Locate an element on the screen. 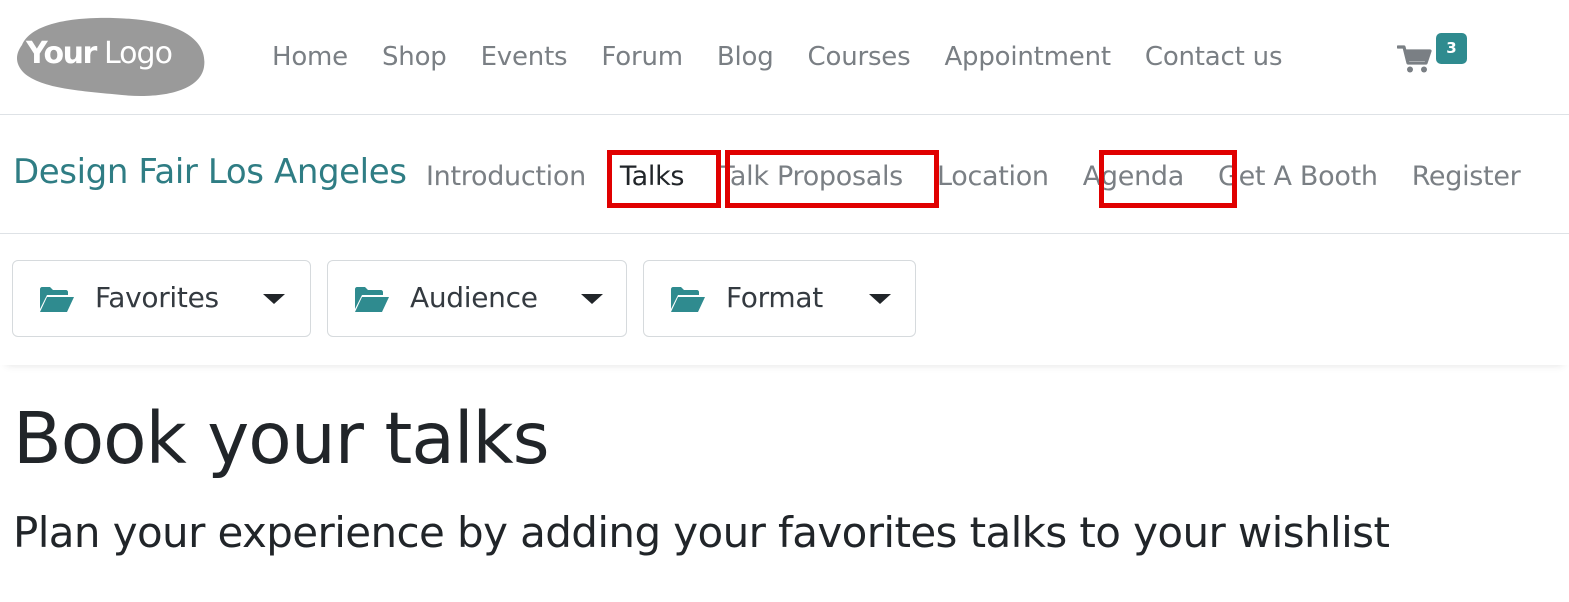 Image resolution: width=1569 pixels, height=602 pixels. filter-audience-dropdown: Audience is located at coordinates (477, 298).